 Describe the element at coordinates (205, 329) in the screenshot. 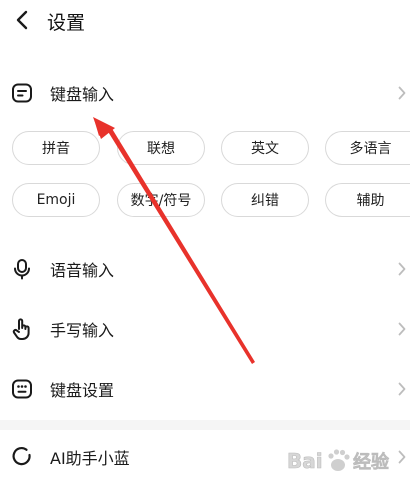

I see `menu-item-handwriting-input: 手写输入` at that location.